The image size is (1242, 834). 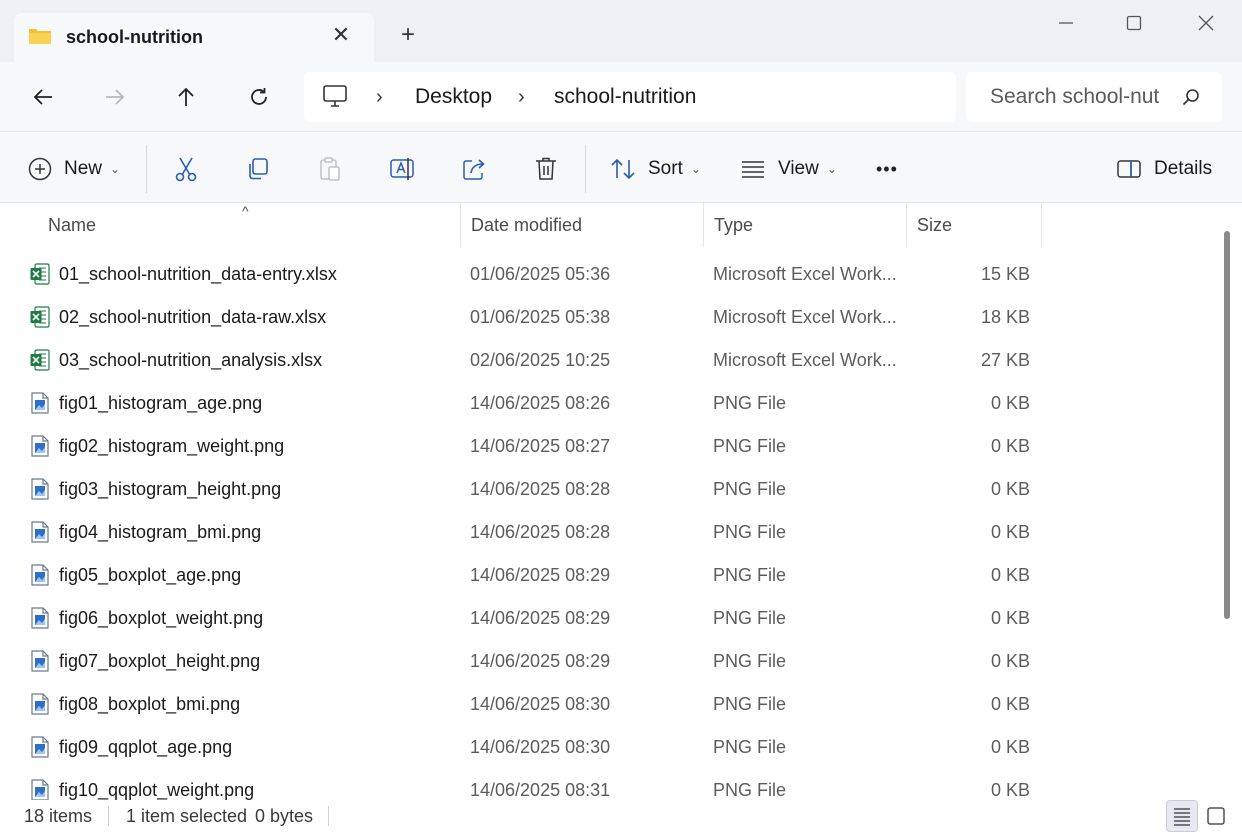 I want to click on address-bar: › Desktop › school-nutrition, so click(x=630, y=97).